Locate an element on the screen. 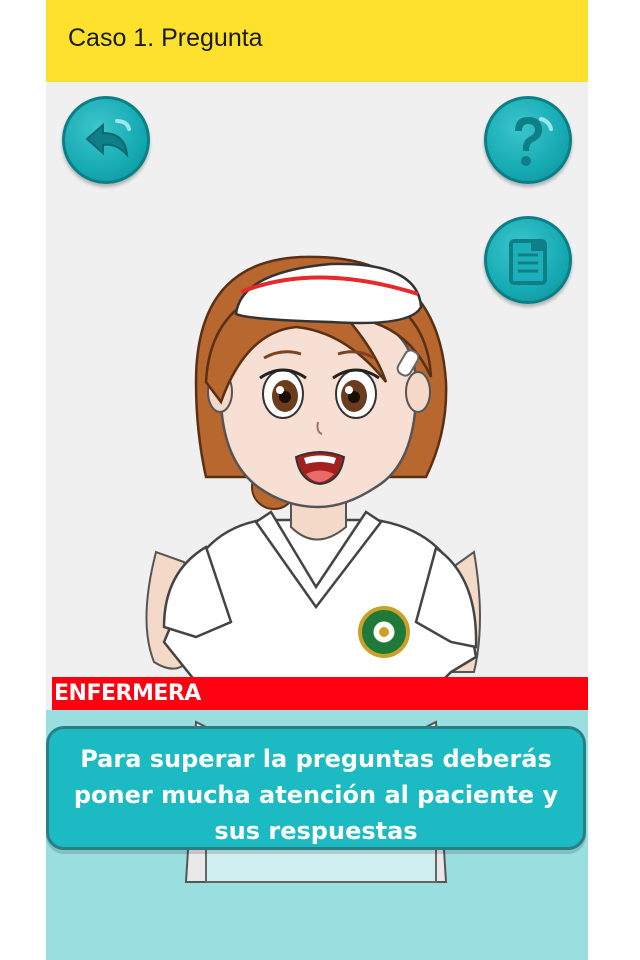 Image resolution: width=640 pixels, height=960 pixels. help-button is located at coordinates (528, 140).